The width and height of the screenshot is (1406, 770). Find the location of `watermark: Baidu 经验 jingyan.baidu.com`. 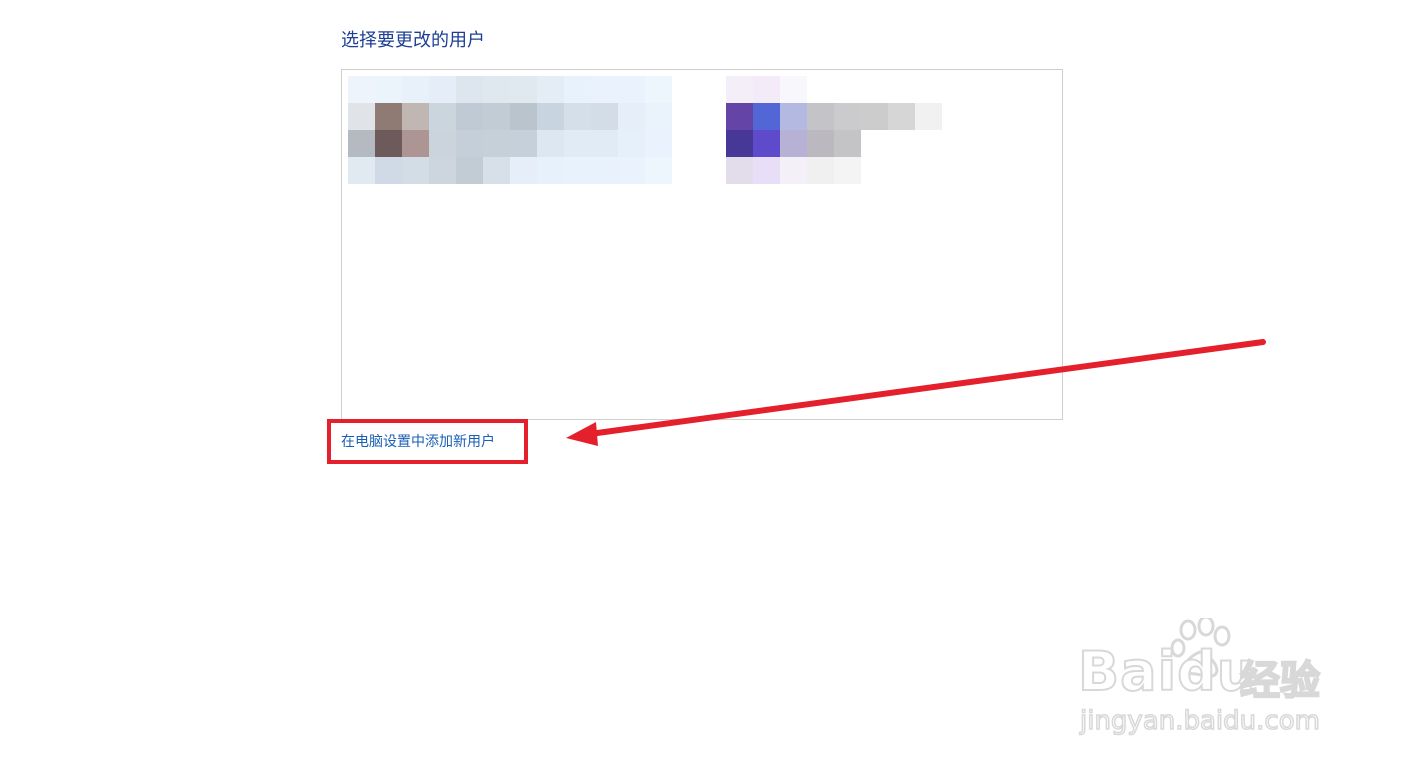

watermark: Baidu 经验 jingyan.baidu.com is located at coordinates (1204, 683).